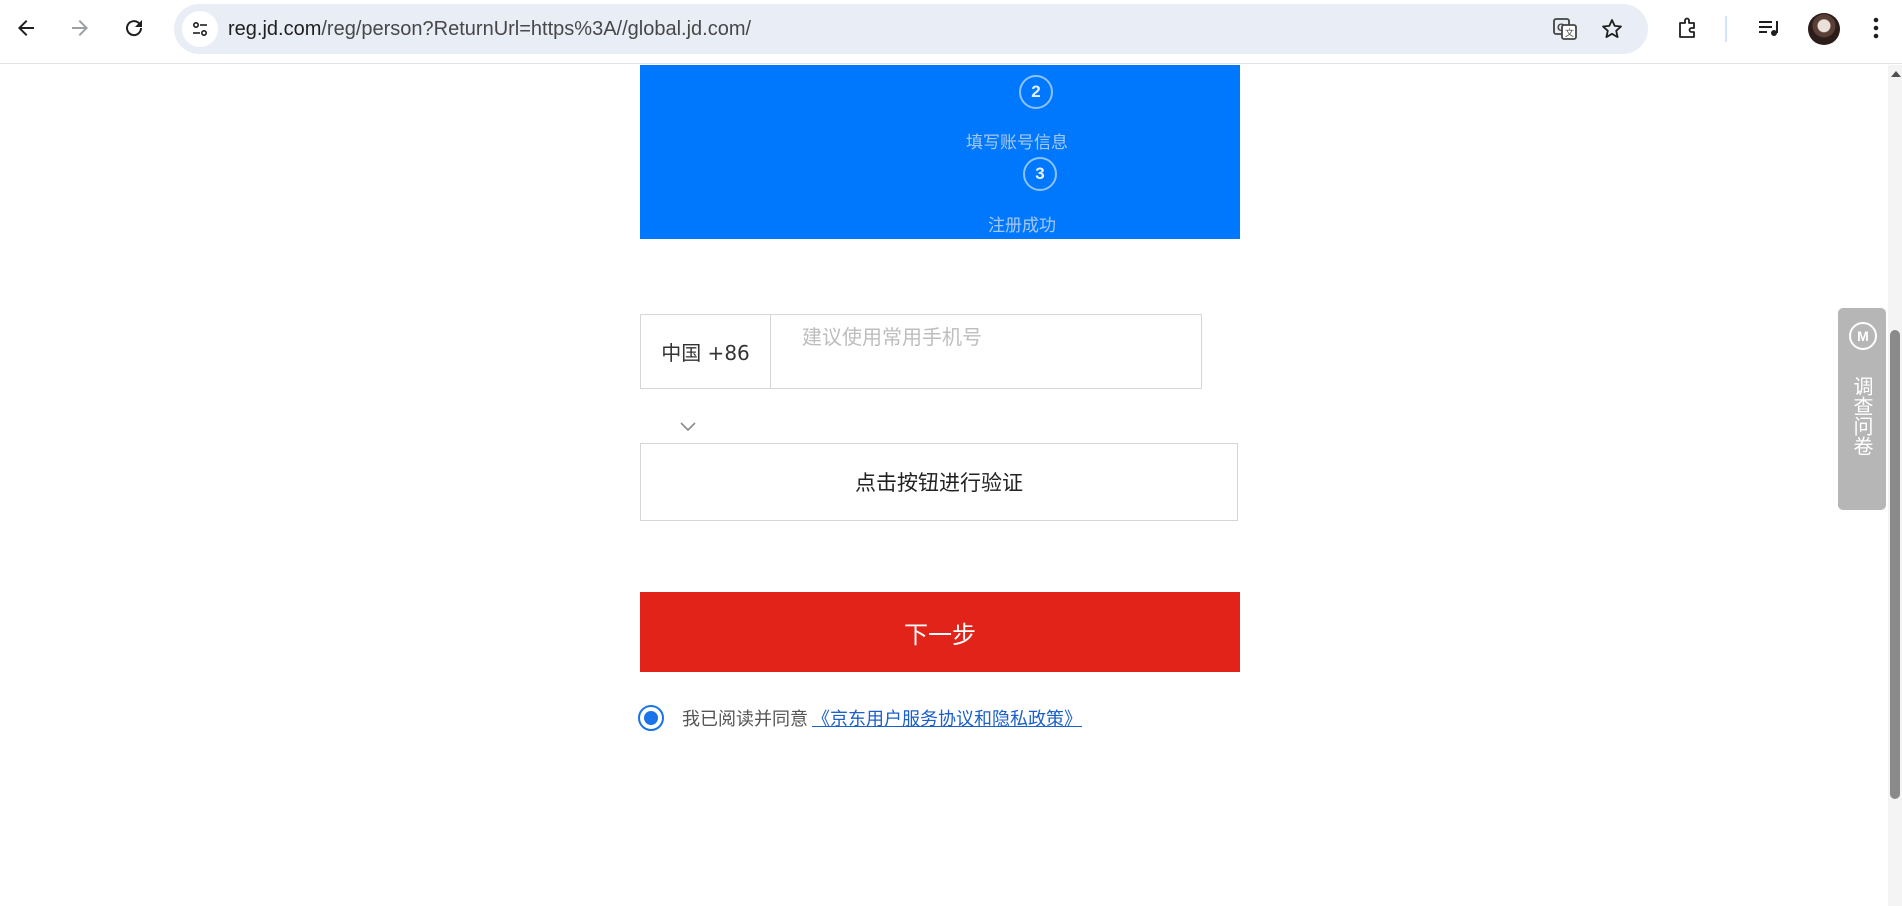 The height and width of the screenshot is (906, 1902). Describe the element at coordinates (1022, 226) in the screenshot. I see `step3-label: 注册成功` at that location.